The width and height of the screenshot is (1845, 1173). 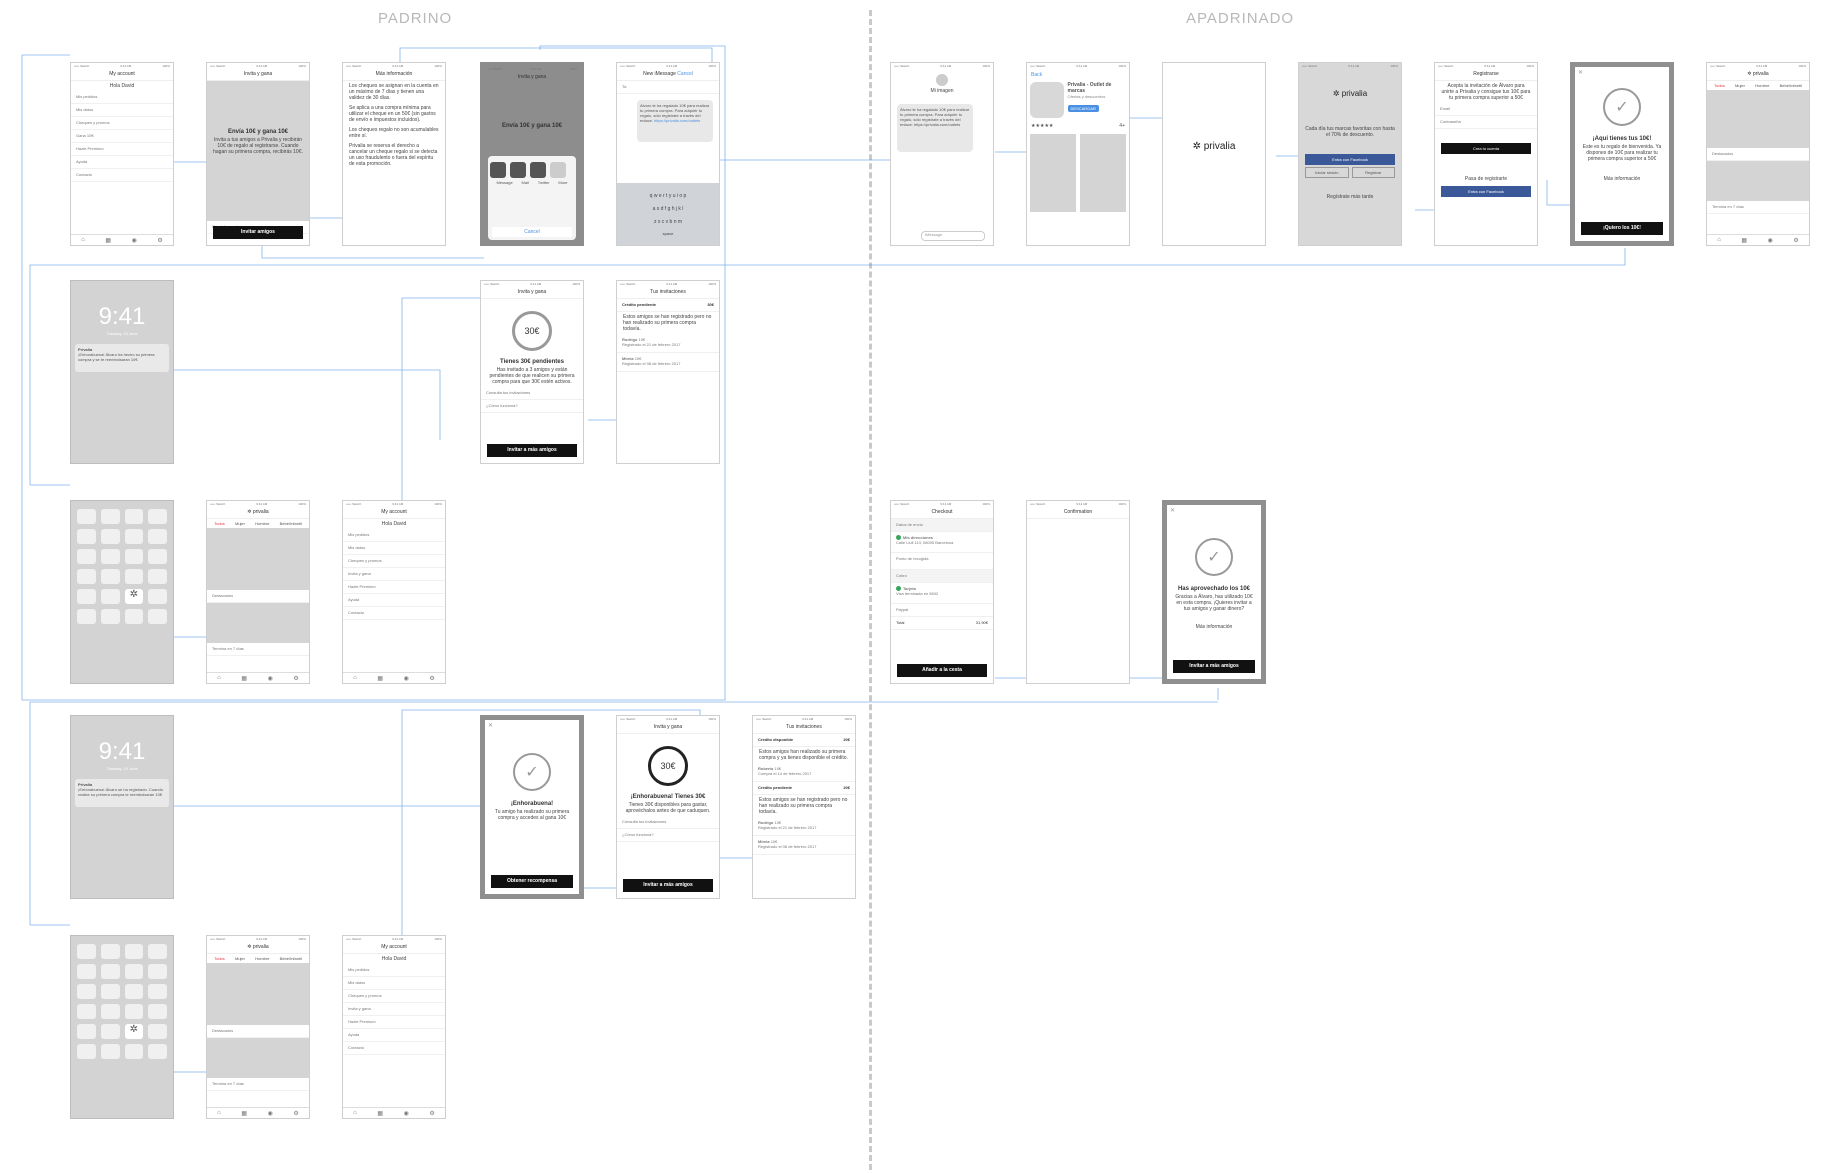 What do you see at coordinates (538, 170) in the screenshot?
I see `twitter-icon` at bounding box center [538, 170].